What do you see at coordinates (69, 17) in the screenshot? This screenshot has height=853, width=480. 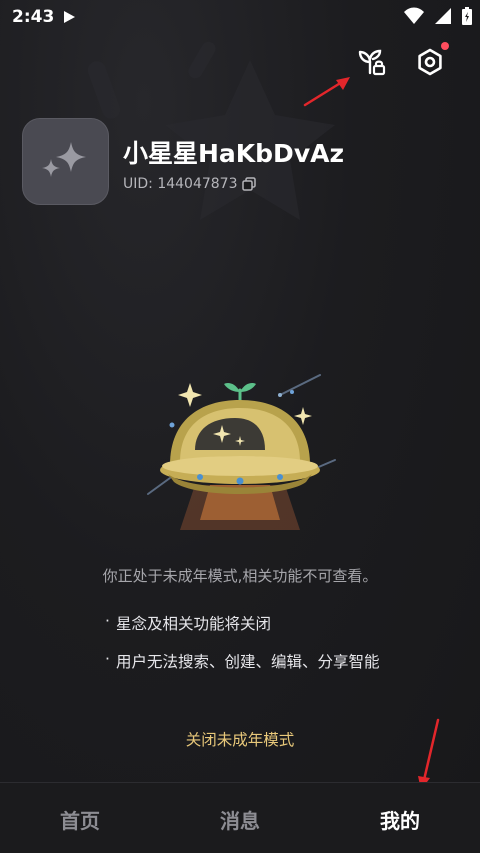 I see `play-icon` at bounding box center [69, 17].